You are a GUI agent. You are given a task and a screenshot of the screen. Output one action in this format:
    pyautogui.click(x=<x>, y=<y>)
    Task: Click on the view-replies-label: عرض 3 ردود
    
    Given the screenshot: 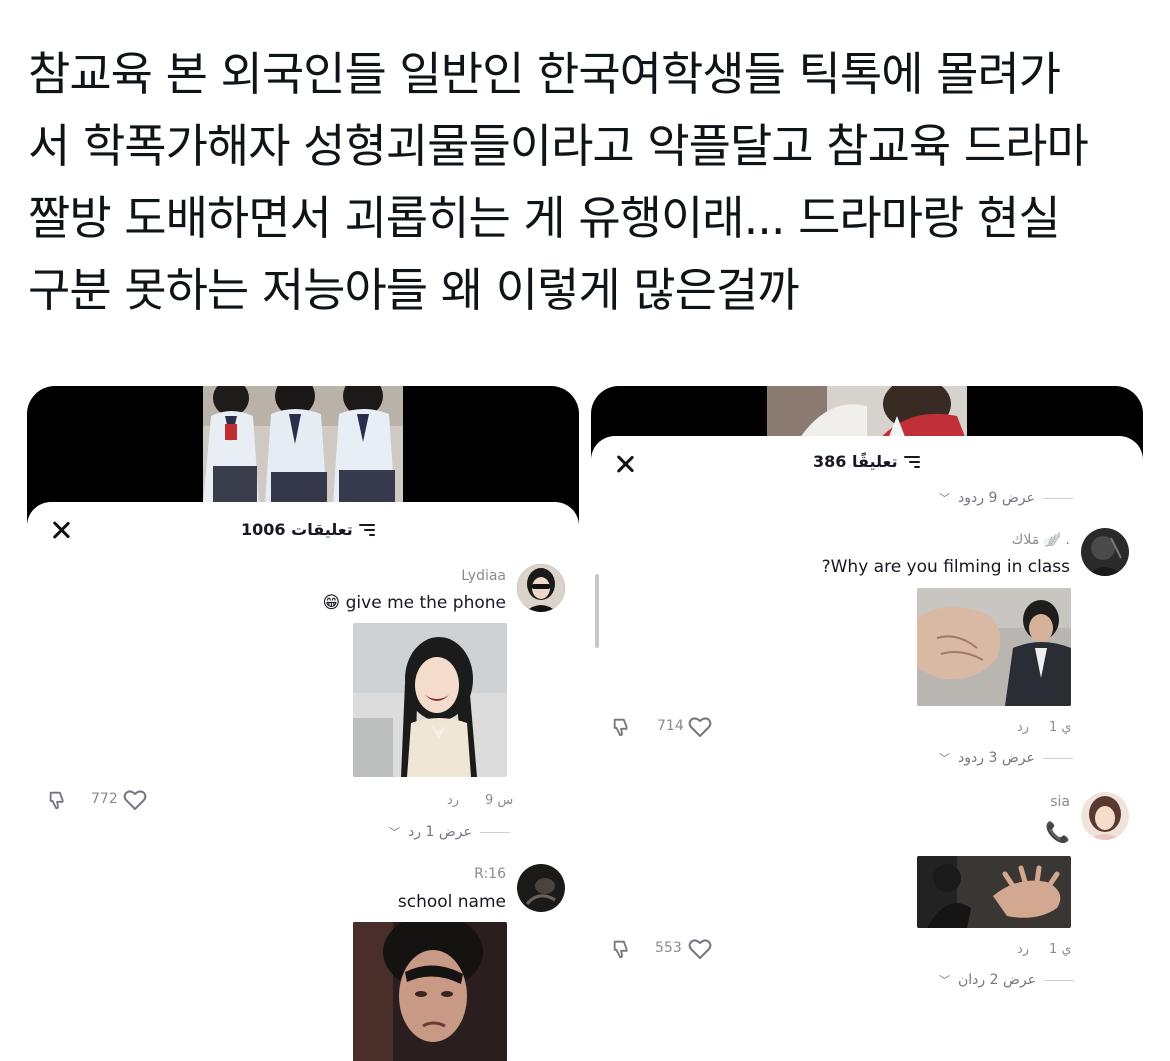 What is the action you would take?
    pyautogui.click(x=996, y=758)
    